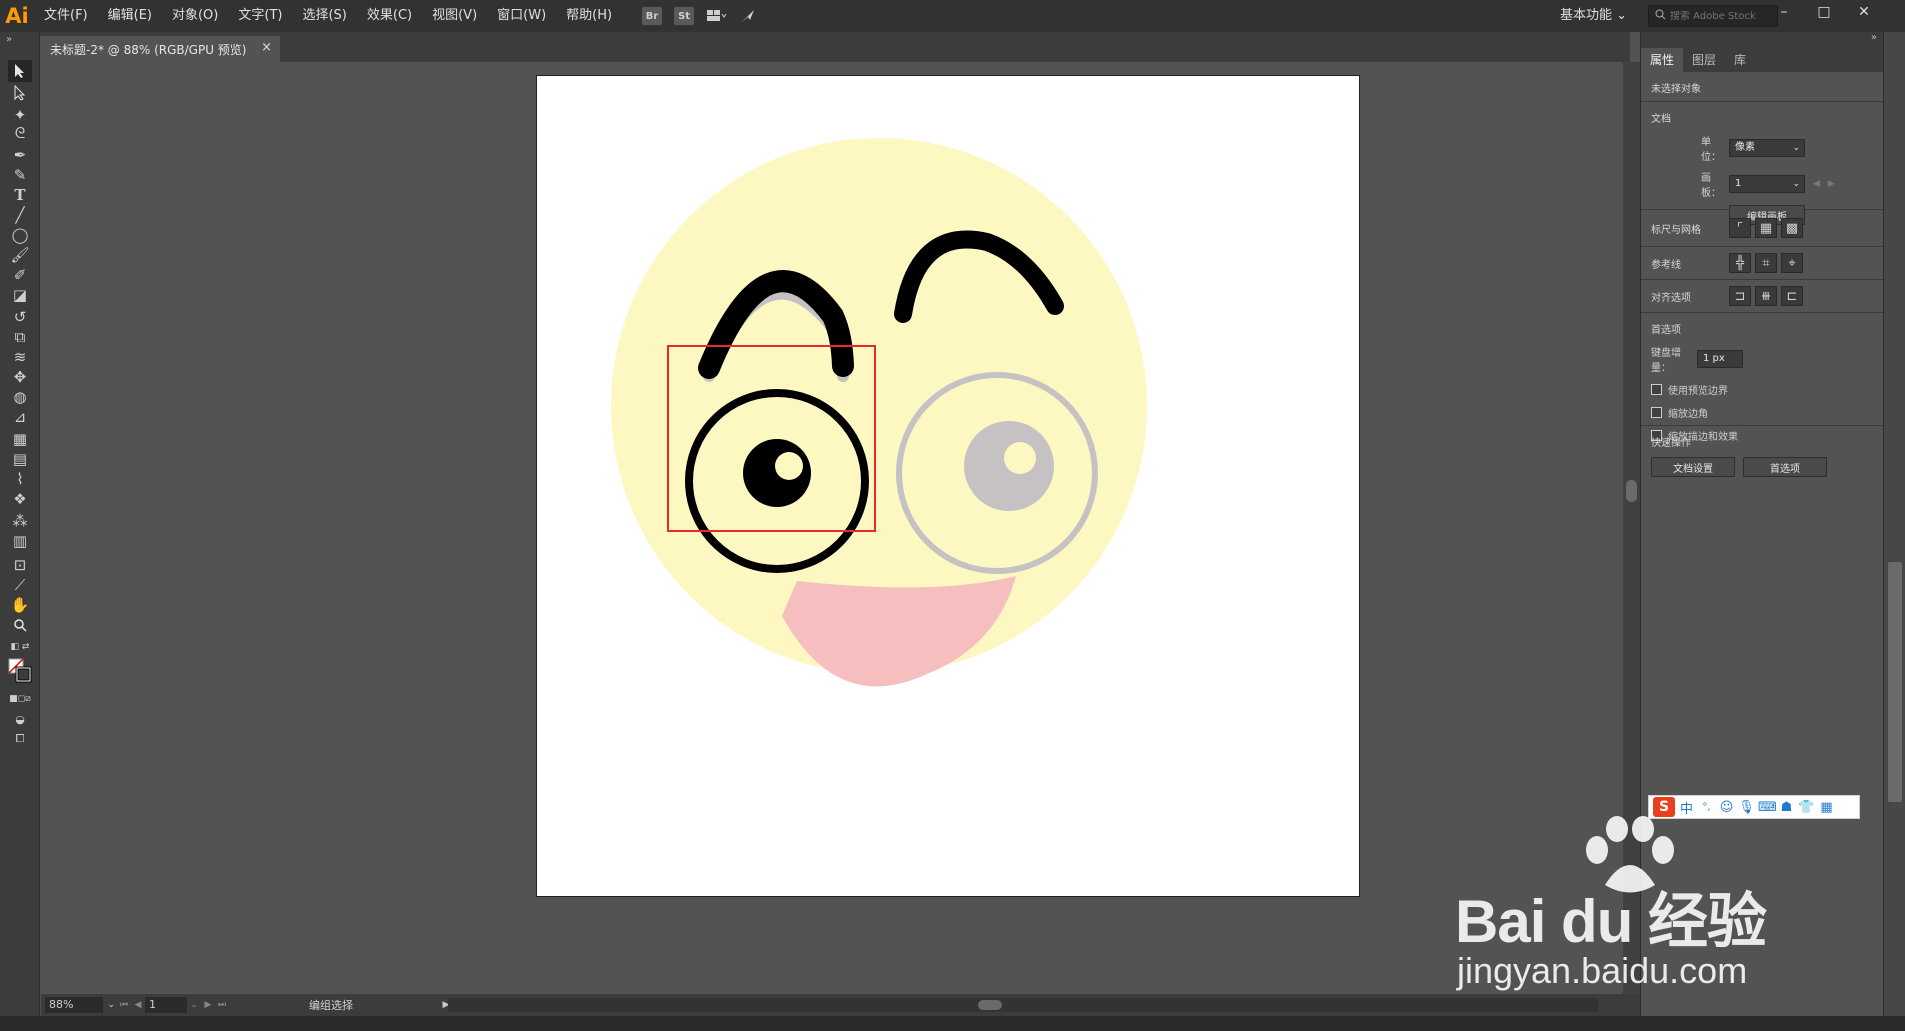  Describe the element at coordinates (1720, 359) in the screenshot. I see `keyboard-increment-input: 1 px` at that location.